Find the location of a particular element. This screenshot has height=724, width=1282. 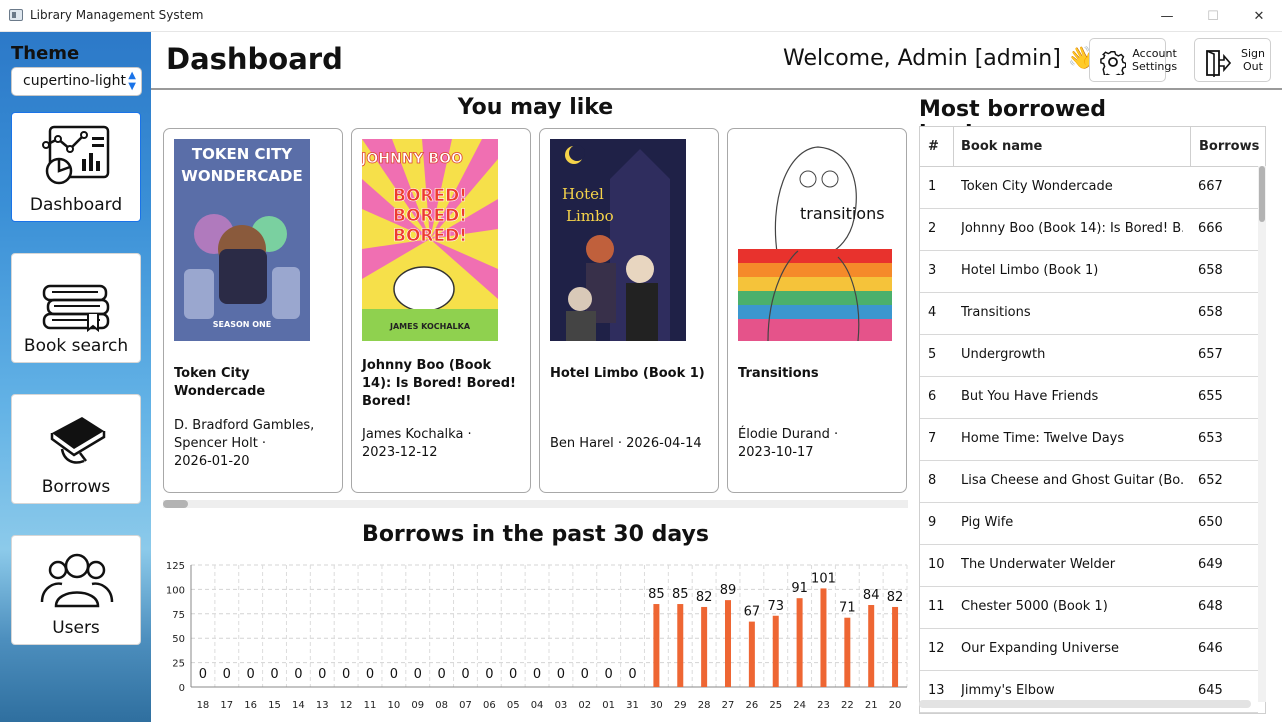

table-row: 8 Lisa Cheese and Ghost Guitar (Bo... 652 is located at coordinates (1089, 482).